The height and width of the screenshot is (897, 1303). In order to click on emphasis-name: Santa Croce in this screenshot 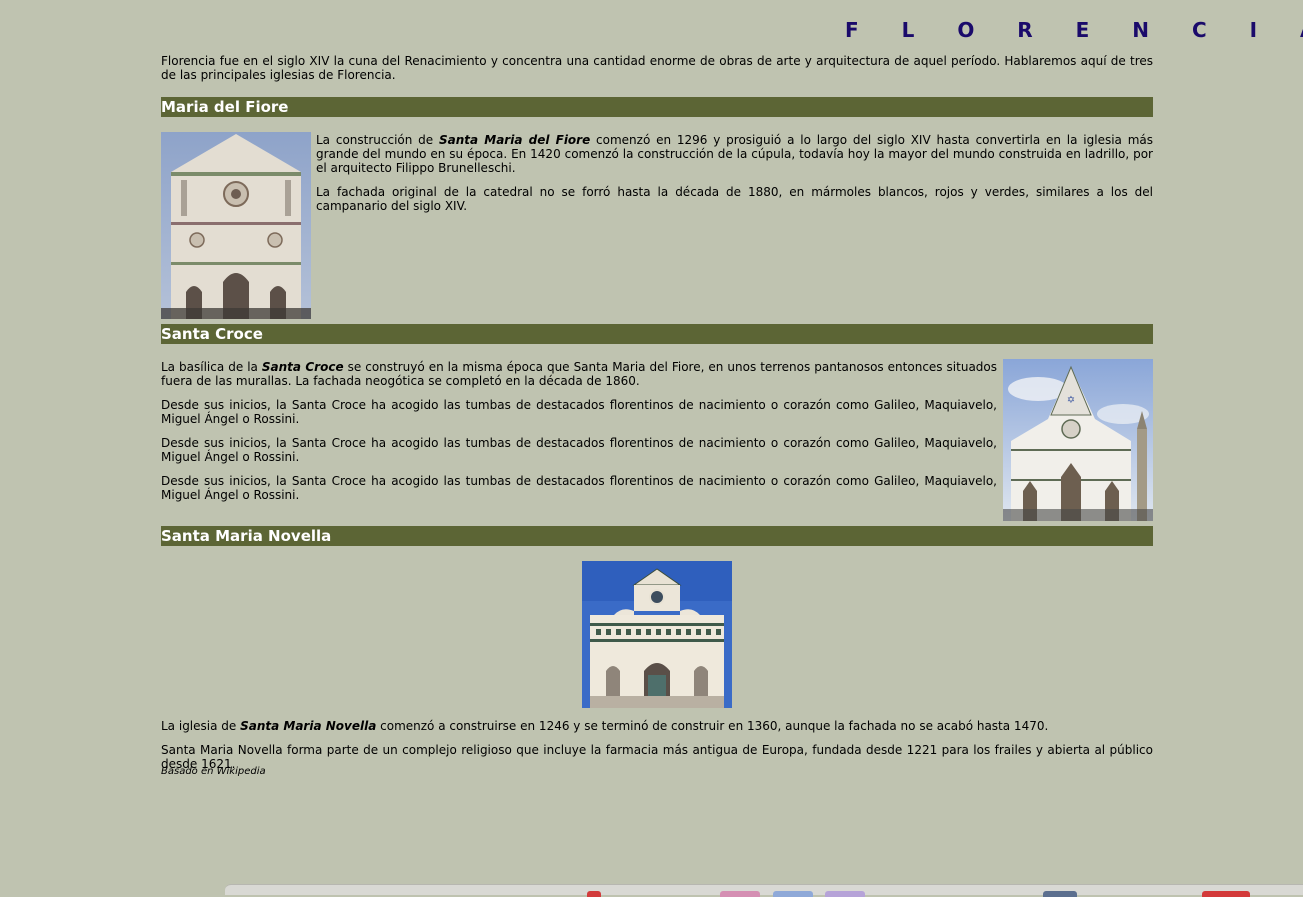, I will do `click(302, 367)`.